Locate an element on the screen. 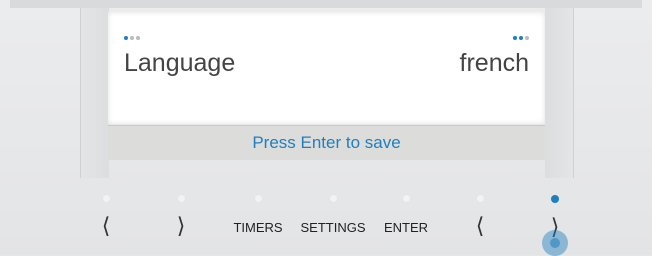 Image resolution: width=652 pixels, height=256 pixels. chevron-right-button: ⟩ is located at coordinates (181, 222).